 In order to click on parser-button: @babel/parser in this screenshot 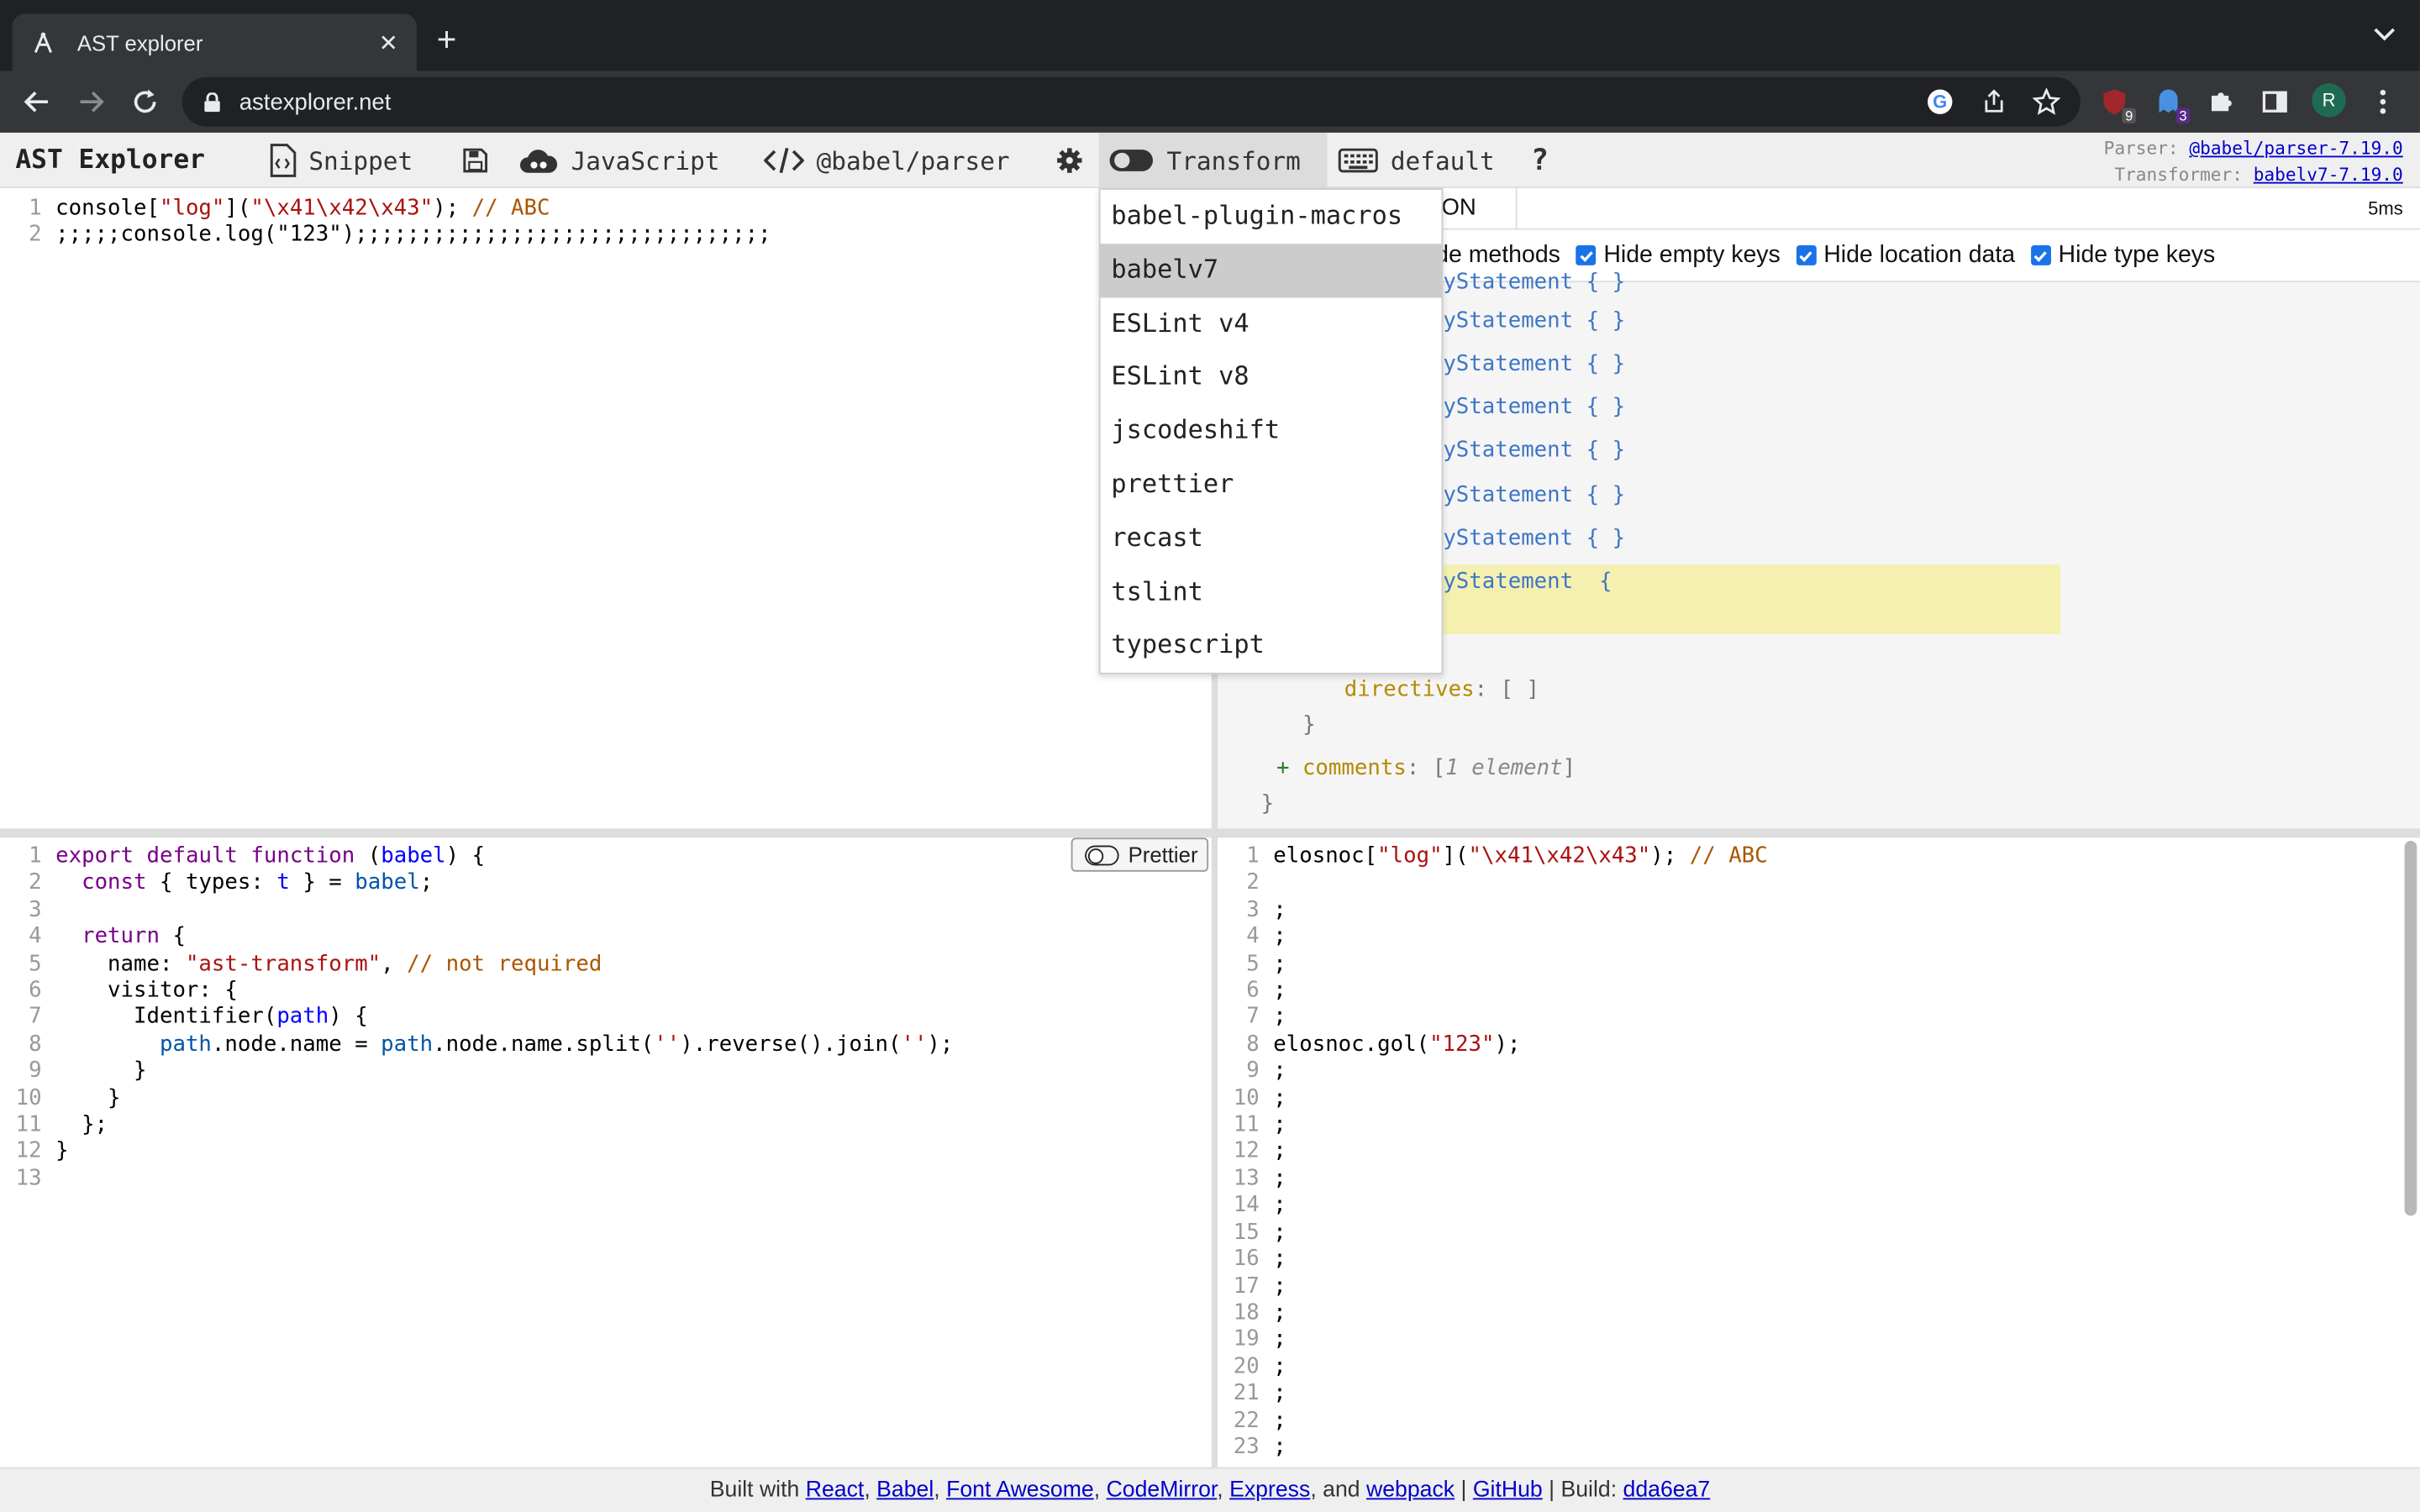, I will do `click(887, 160)`.